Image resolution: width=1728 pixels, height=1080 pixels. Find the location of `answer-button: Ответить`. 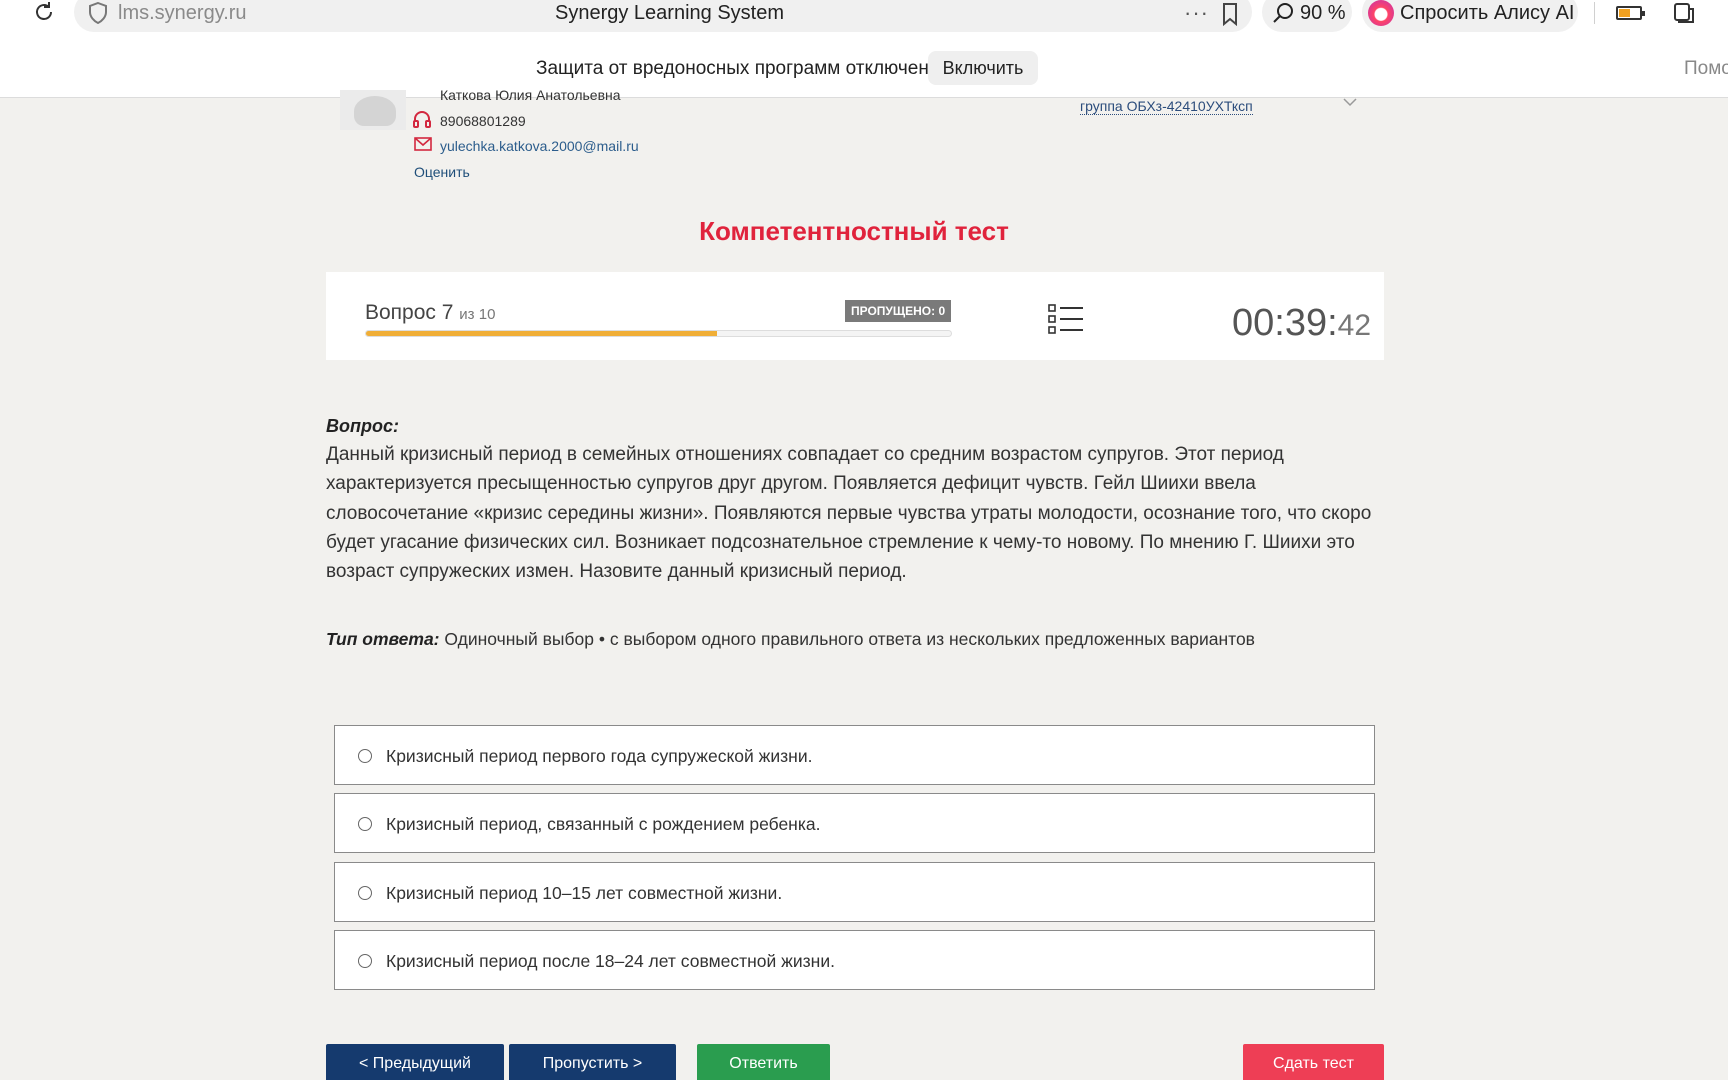

answer-button: Ответить is located at coordinates (763, 1062).